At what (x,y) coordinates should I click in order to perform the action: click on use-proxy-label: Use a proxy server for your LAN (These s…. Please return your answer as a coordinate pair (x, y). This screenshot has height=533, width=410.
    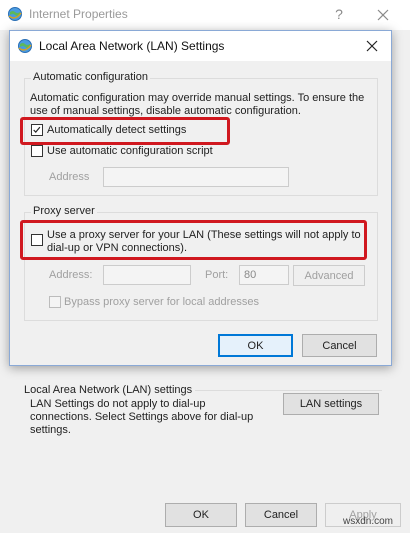
    Looking at the image, I should click on (210, 242).